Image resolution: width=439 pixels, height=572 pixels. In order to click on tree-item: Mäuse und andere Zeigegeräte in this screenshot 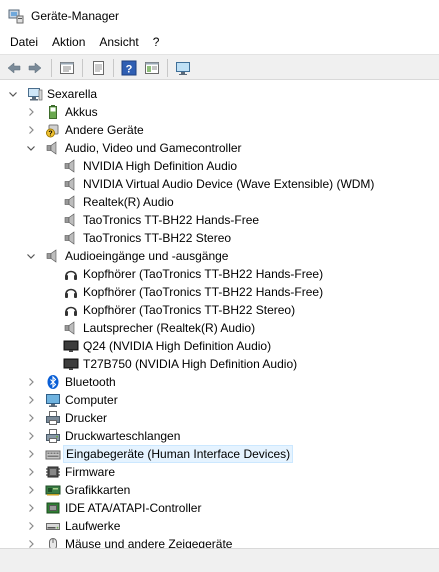, I will do `click(219, 541)`.